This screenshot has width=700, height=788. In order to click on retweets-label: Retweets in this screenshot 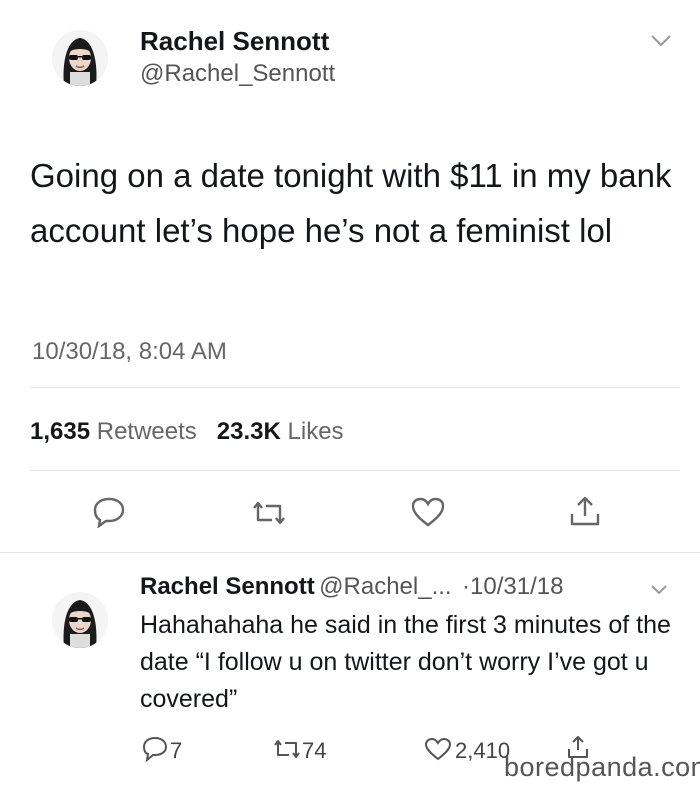, I will do `click(146, 431)`.